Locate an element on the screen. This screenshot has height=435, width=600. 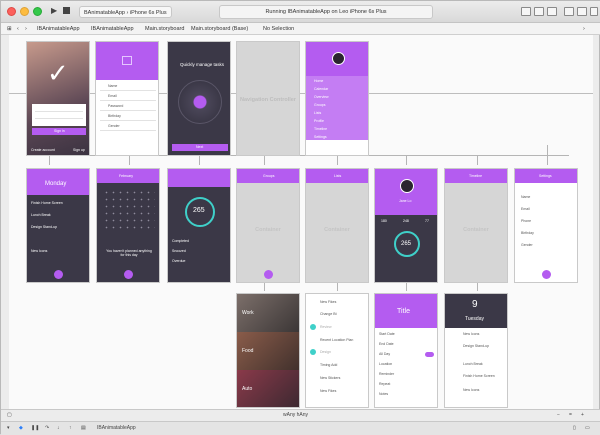
zoom-reset-icon: = is located at coordinates (570, 415).